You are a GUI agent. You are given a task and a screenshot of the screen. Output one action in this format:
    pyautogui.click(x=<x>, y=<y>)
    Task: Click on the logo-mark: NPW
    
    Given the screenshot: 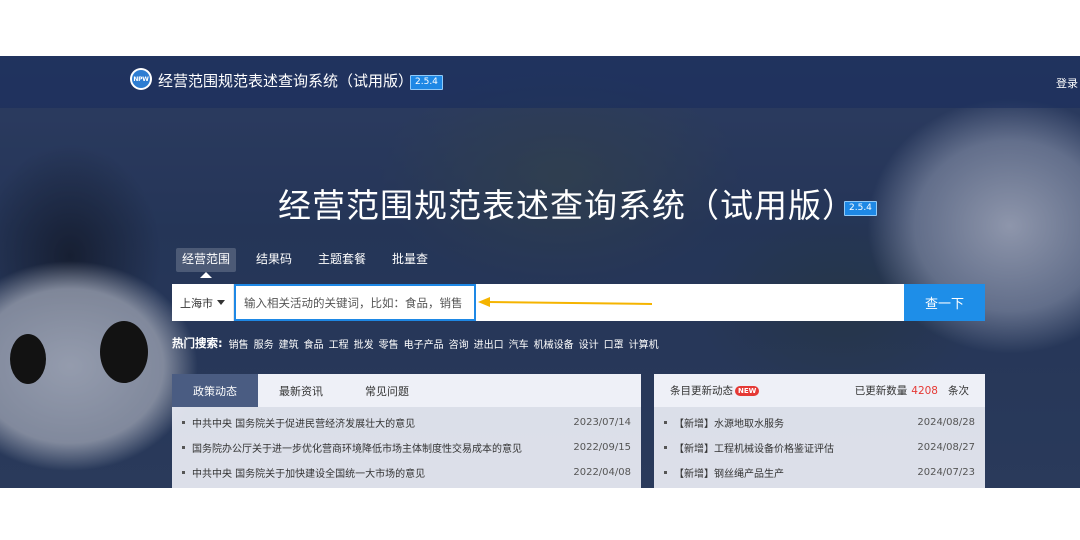 What is the action you would take?
    pyautogui.click(x=141, y=79)
    